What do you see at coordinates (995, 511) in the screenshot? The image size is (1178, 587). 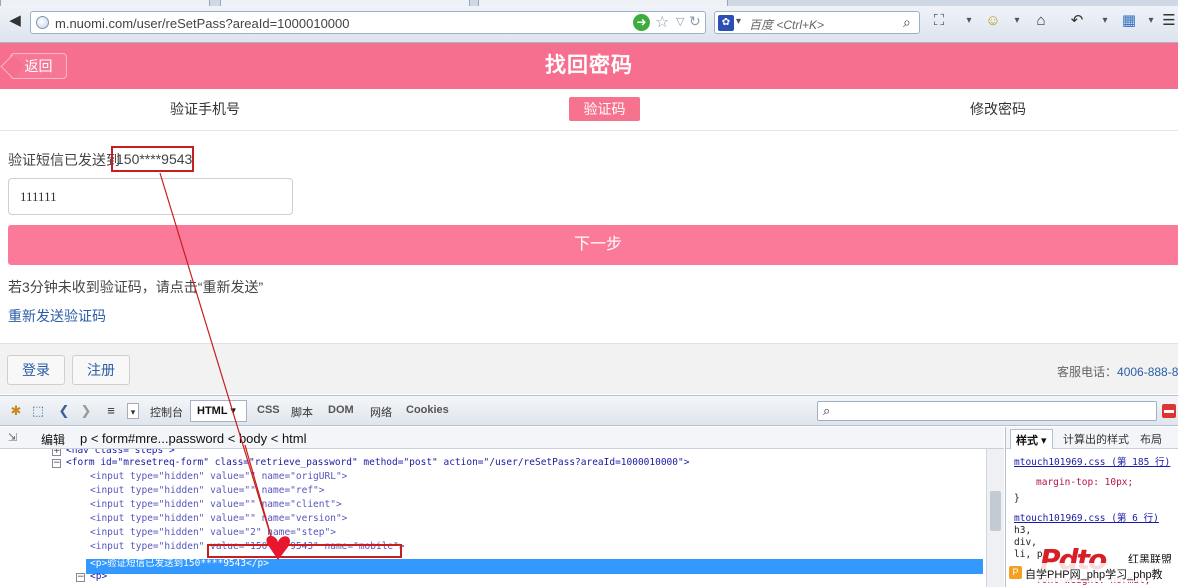 I see `scrollbar-thumb` at bounding box center [995, 511].